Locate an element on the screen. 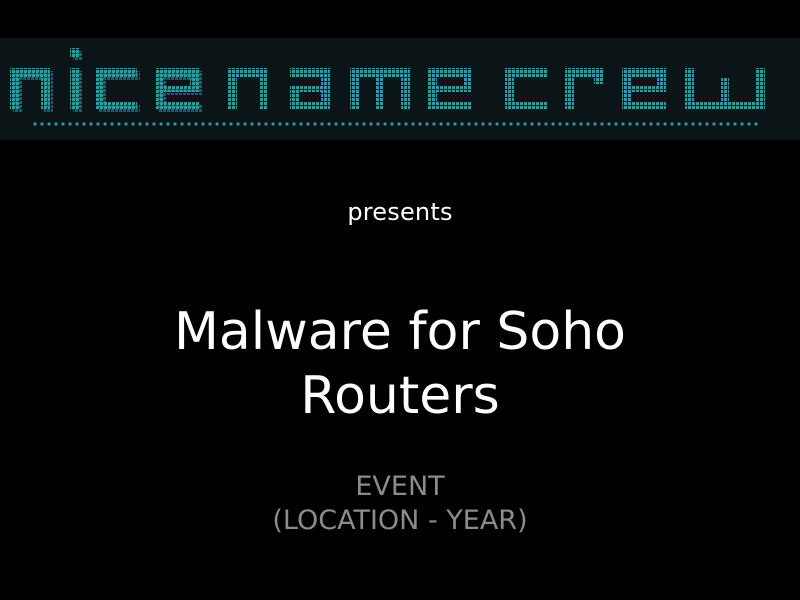 Image resolution: width=800 pixels, height=600 pixels. event-location-year: (LOCATION - YEAR) is located at coordinates (400, 520).